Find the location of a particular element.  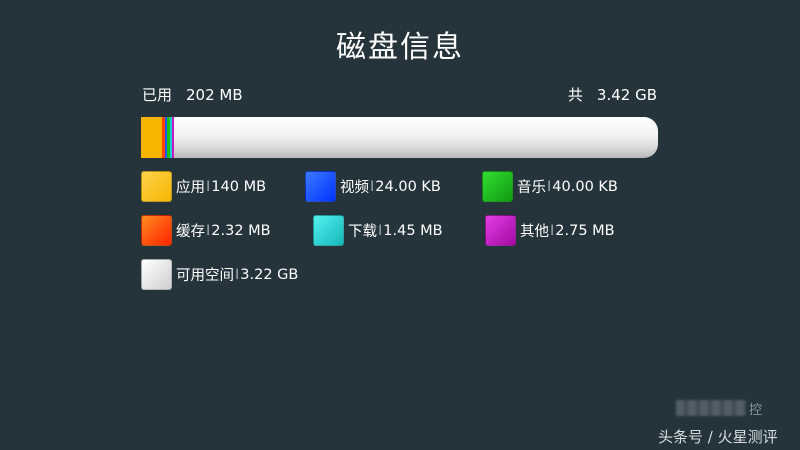

storage-usage-bar is located at coordinates (399, 137).